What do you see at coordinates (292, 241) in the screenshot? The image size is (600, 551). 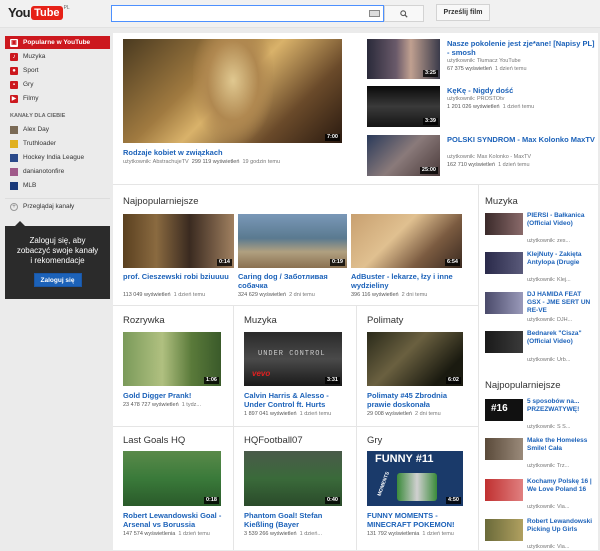 I see `popular-video-thumbnail: 0:19` at bounding box center [292, 241].